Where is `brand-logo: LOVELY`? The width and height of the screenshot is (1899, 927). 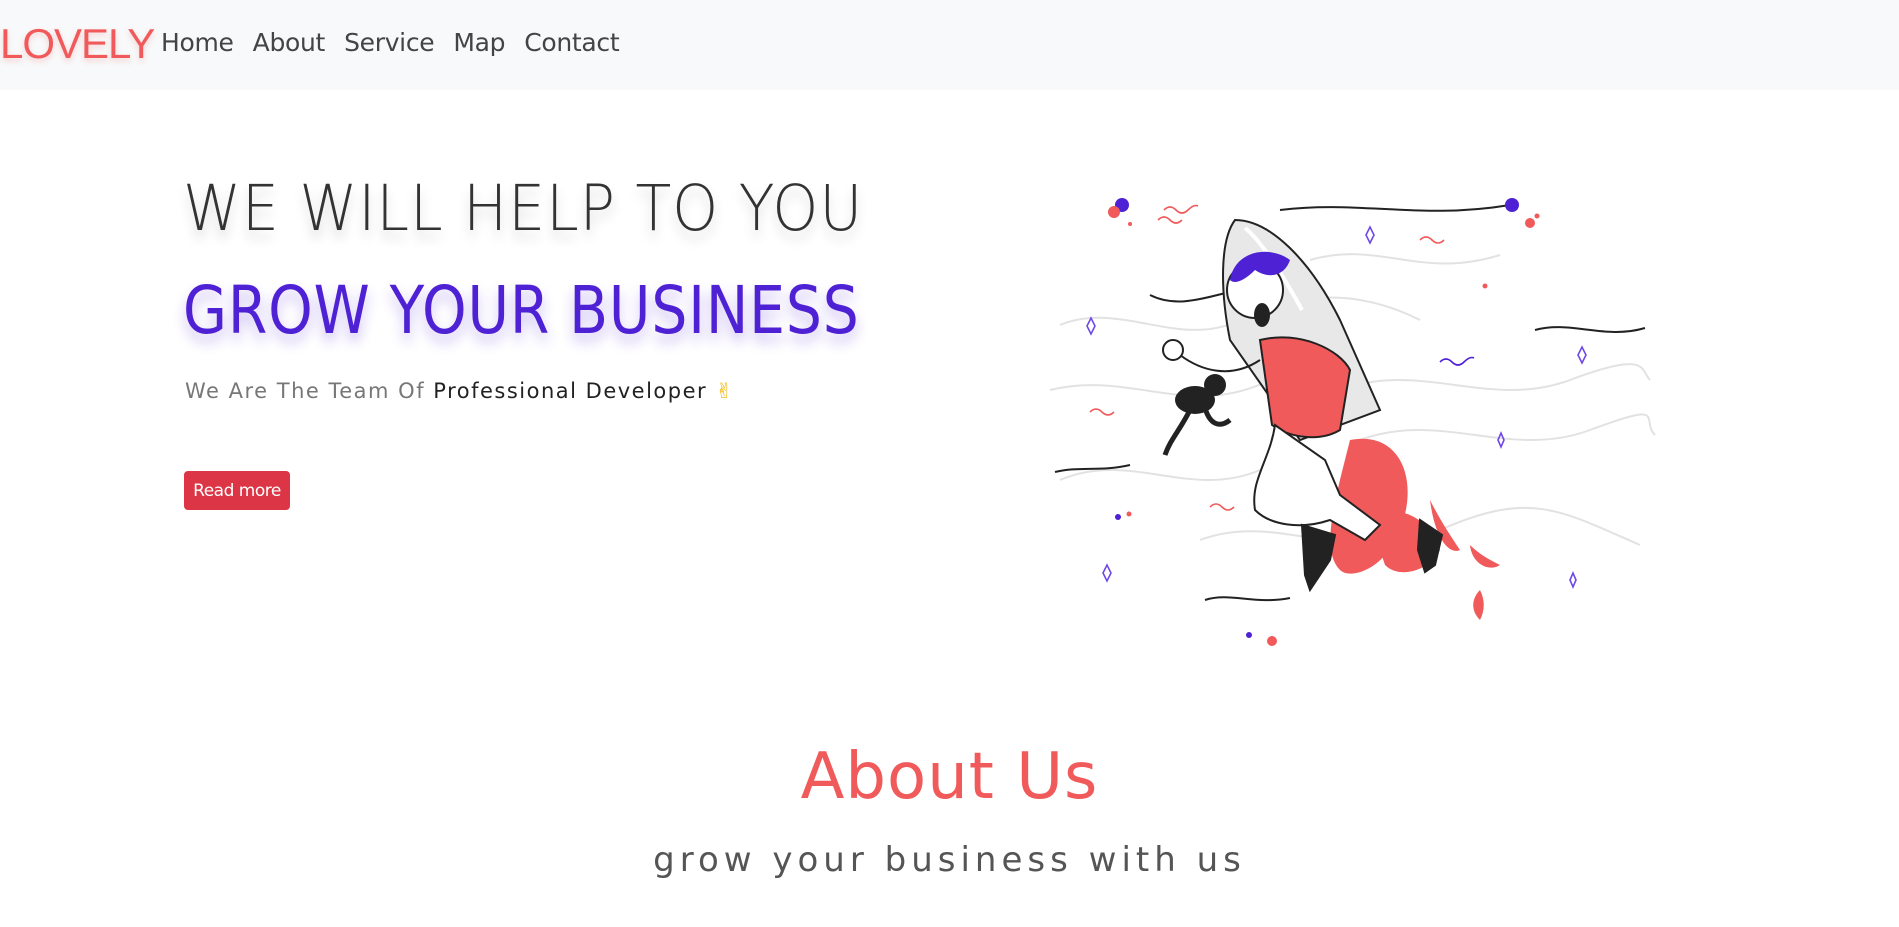 brand-logo: LOVELY is located at coordinates (77, 44).